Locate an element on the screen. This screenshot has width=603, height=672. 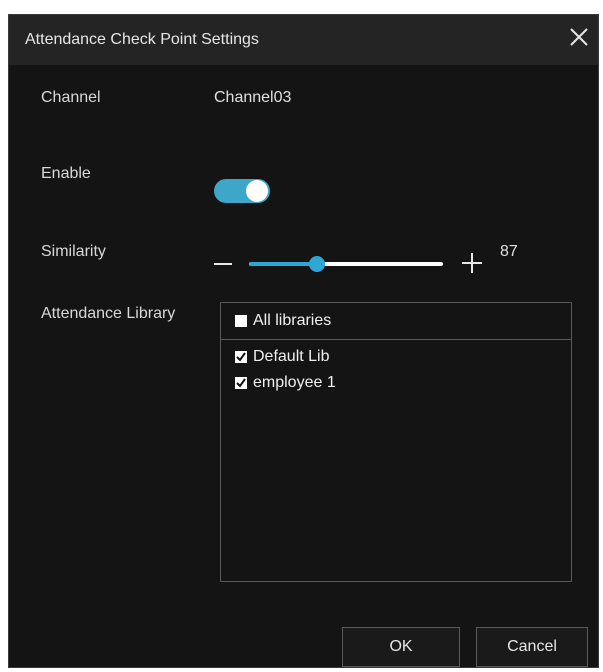
toggle-knob is located at coordinates (257, 191).